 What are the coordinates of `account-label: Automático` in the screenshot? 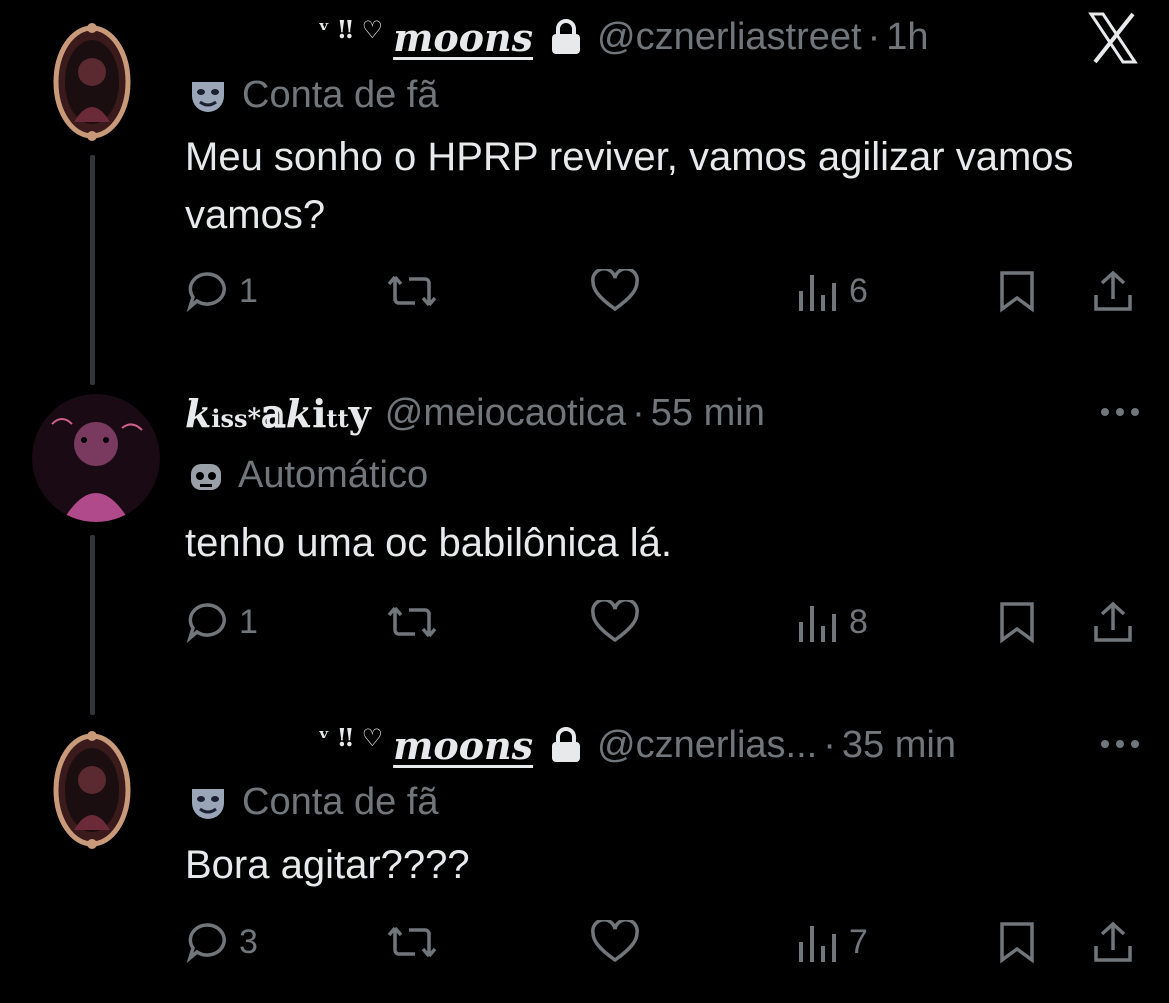 It's located at (308, 475).